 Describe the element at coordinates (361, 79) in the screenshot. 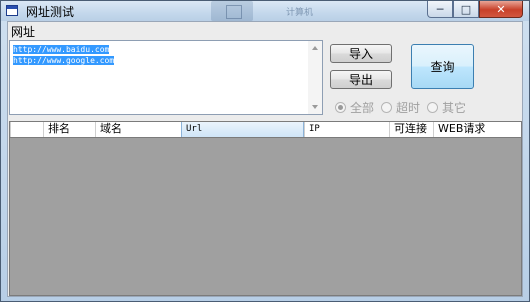

I see `export-button: 导出` at that location.